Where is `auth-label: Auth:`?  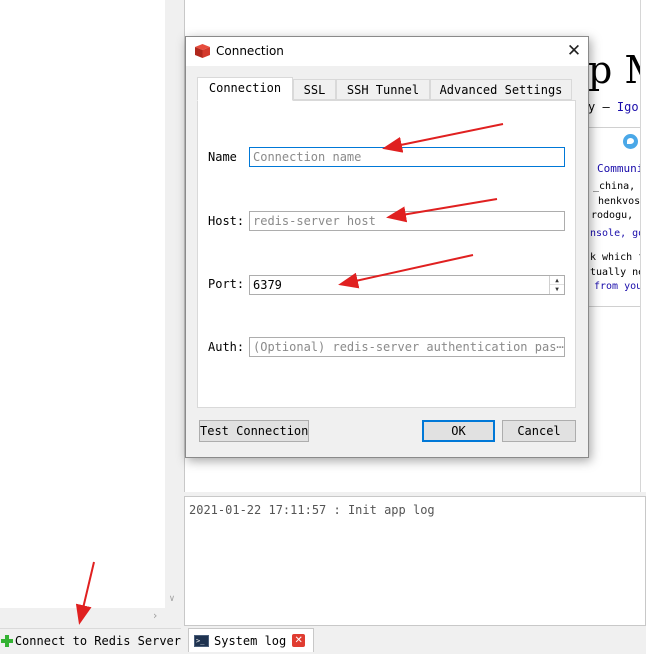
auth-label: Auth: is located at coordinates (226, 347).